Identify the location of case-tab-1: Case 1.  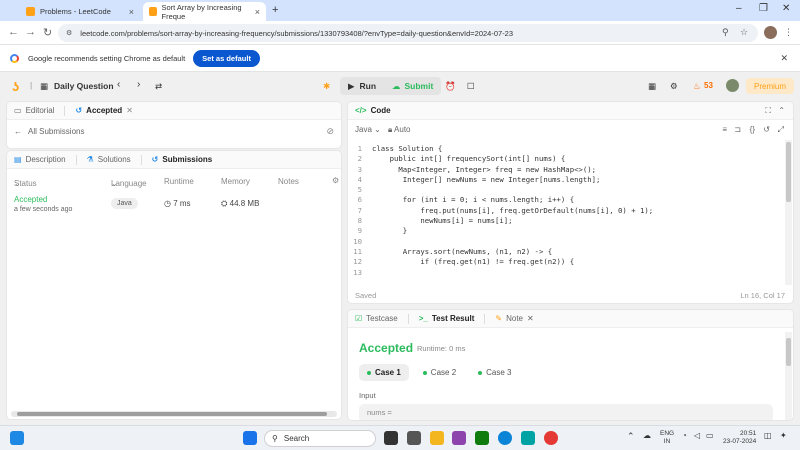
(384, 372).